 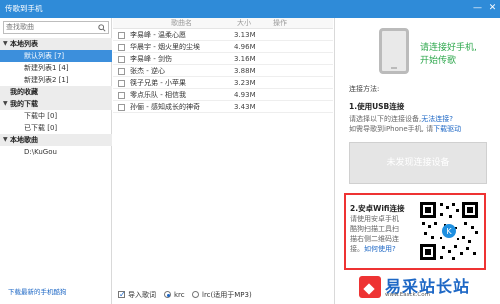 I want to click on downloading-item: 下载中 [0], so click(x=56, y=116).